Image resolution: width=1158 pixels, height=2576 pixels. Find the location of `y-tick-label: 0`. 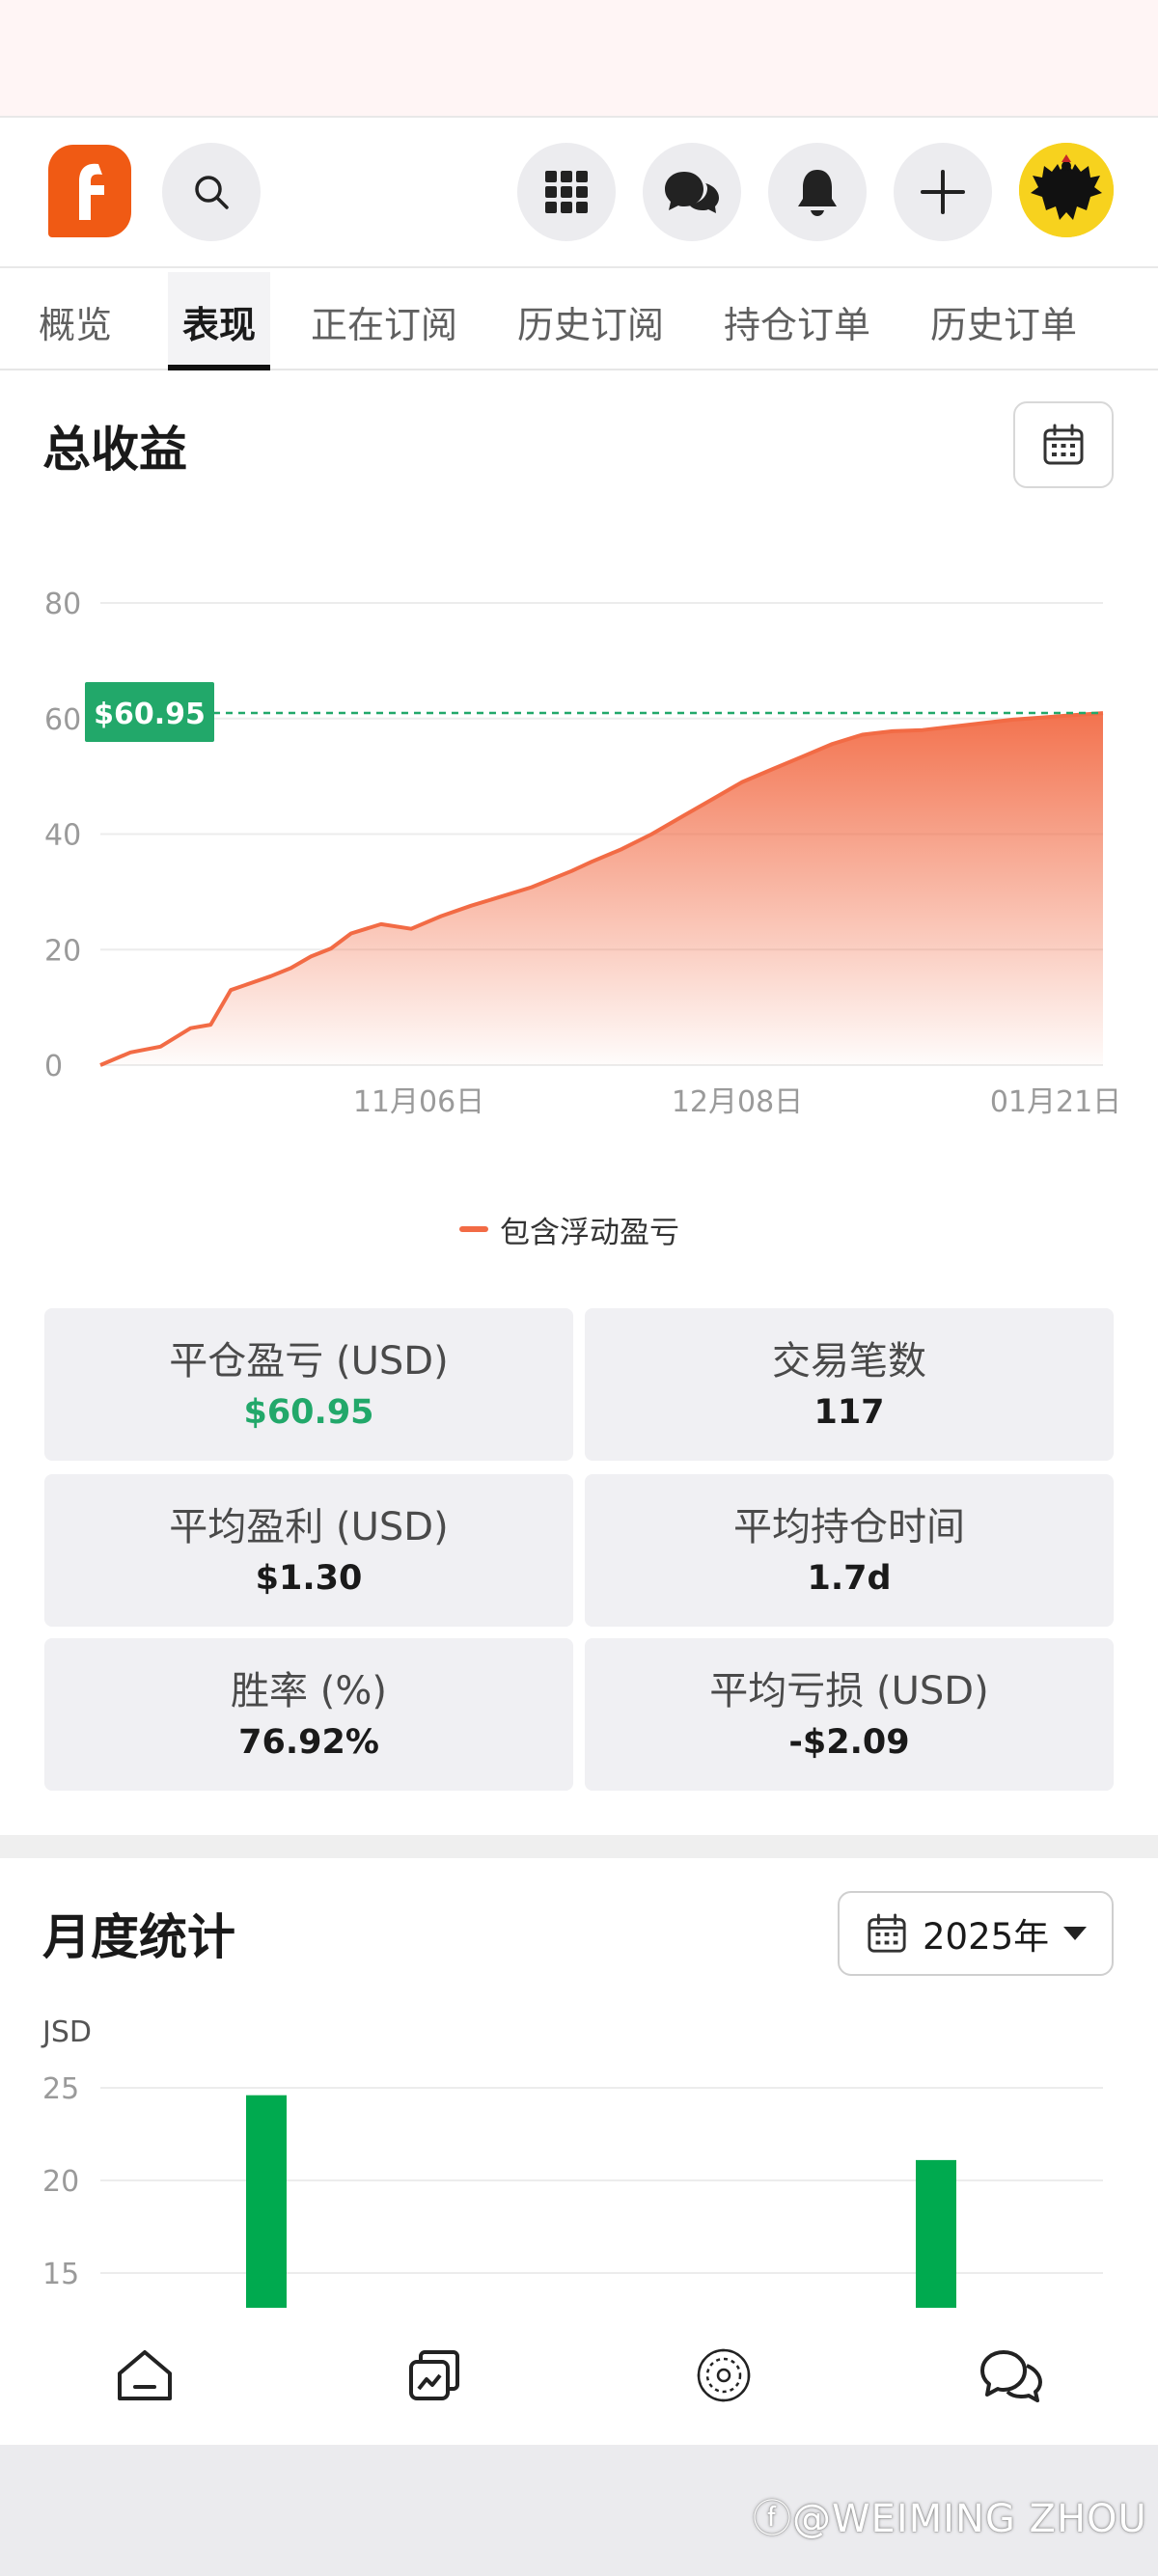

y-tick-label: 0 is located at coordinates (53, 1066).